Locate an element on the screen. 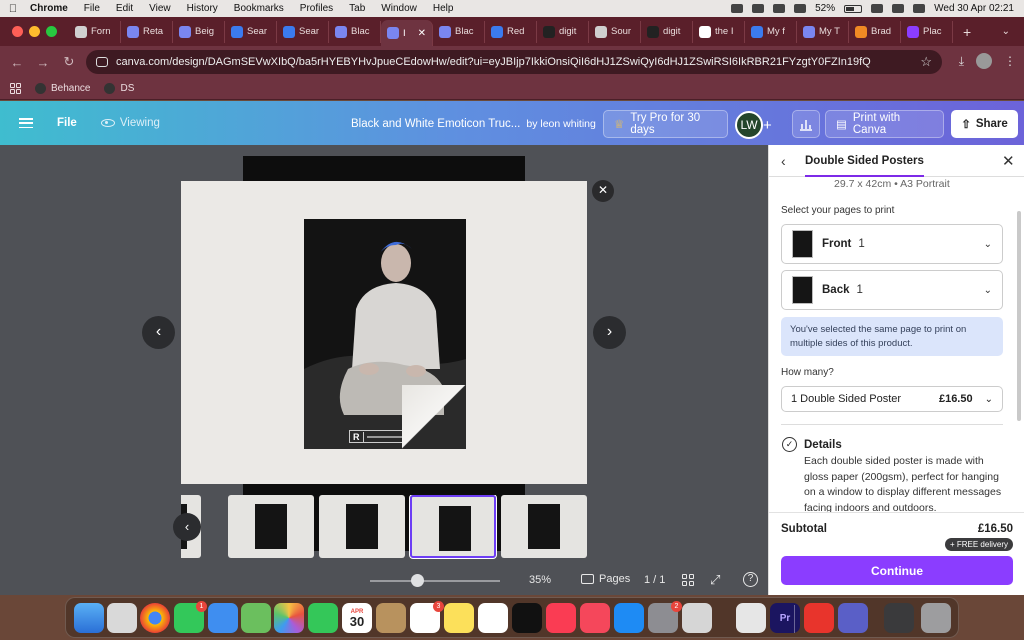  roblox-icon is located at coordinates (697, 618).